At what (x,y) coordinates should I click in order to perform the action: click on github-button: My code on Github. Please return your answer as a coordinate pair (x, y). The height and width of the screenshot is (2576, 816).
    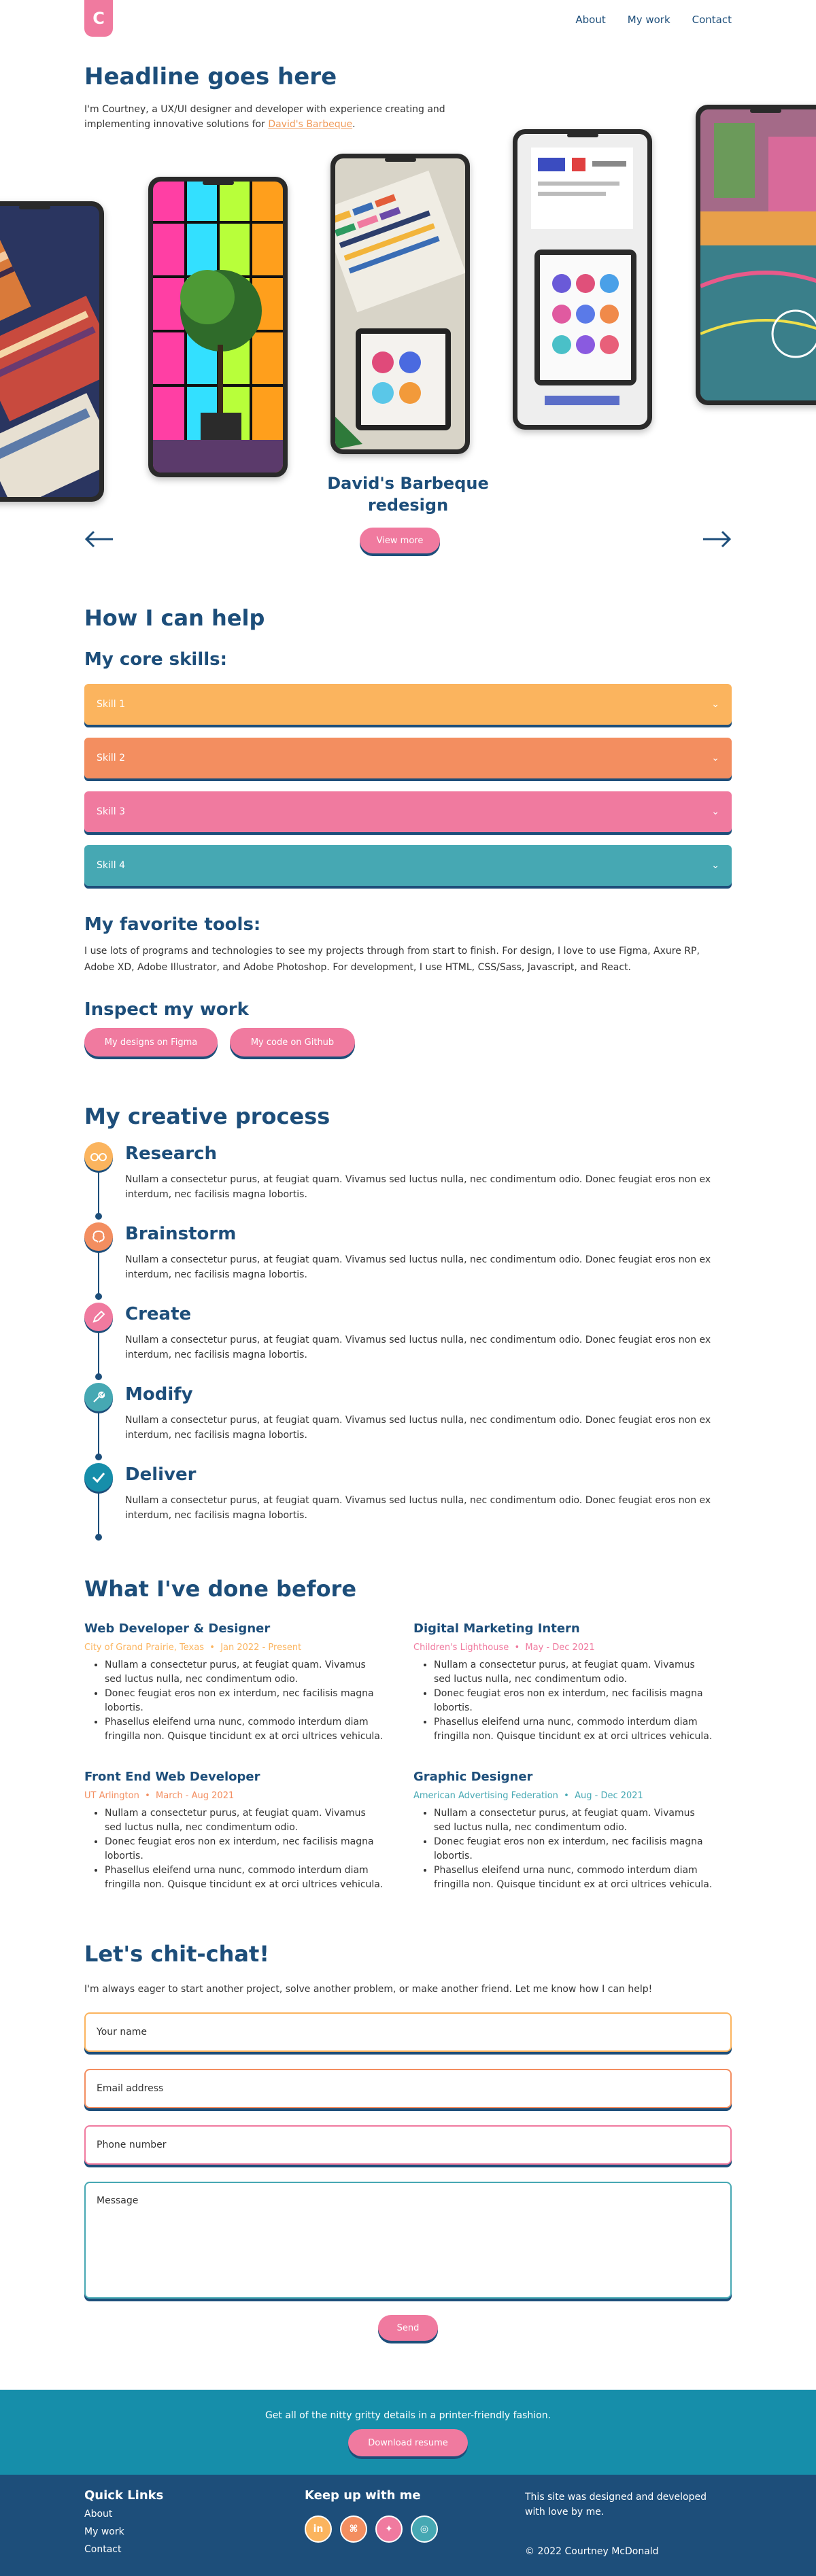
    Looking at the image, I should click on (293, 1042).